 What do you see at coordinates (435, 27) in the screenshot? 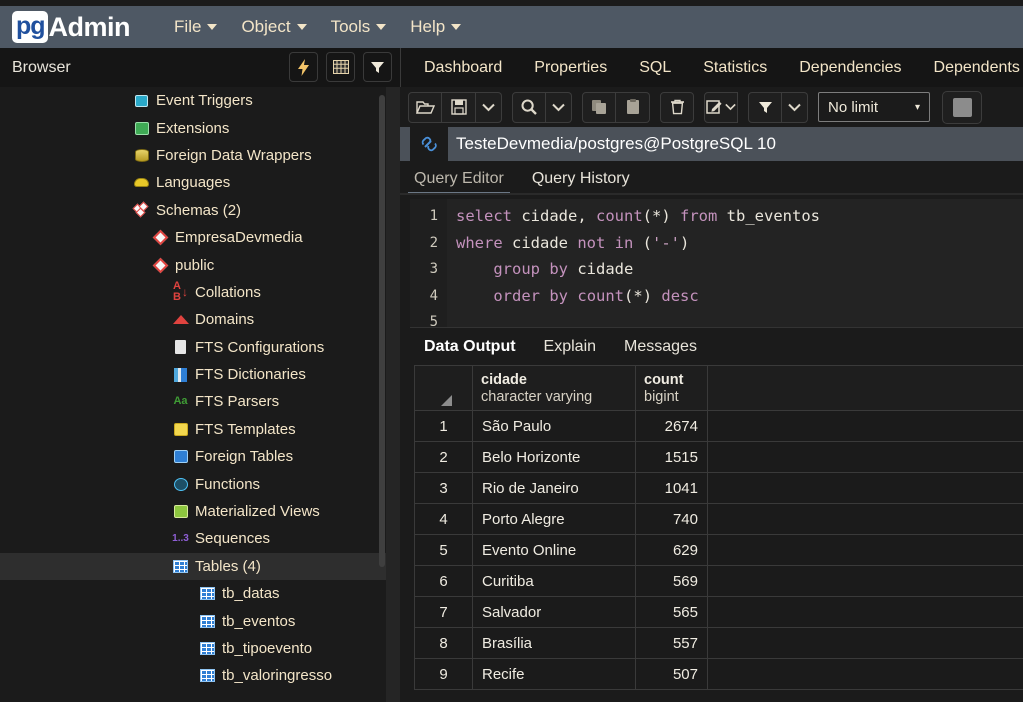
I see `menu-help: Help` at bounding box center [435, 27].